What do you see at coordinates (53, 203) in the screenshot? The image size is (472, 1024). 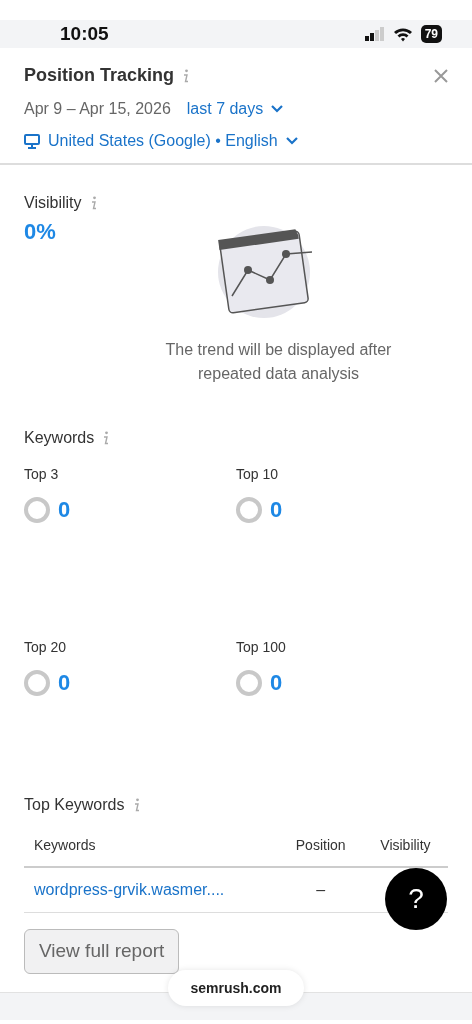 I see `section-label: Visibility` at bounding box center [53, 203].